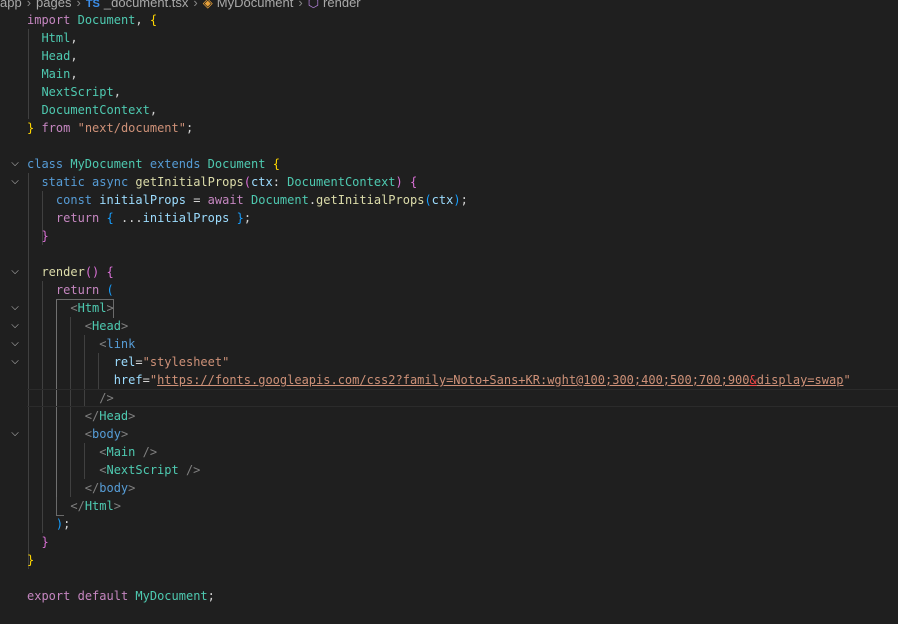  I want to click on code-line: DocumentContext,, so click(99, 110).